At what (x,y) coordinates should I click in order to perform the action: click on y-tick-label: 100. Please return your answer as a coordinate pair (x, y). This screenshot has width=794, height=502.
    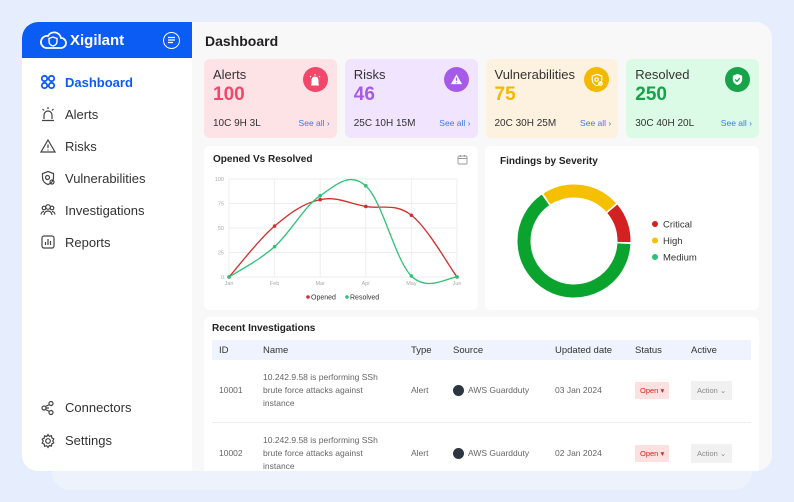
    Looking at the image, I should click on (219, 180).